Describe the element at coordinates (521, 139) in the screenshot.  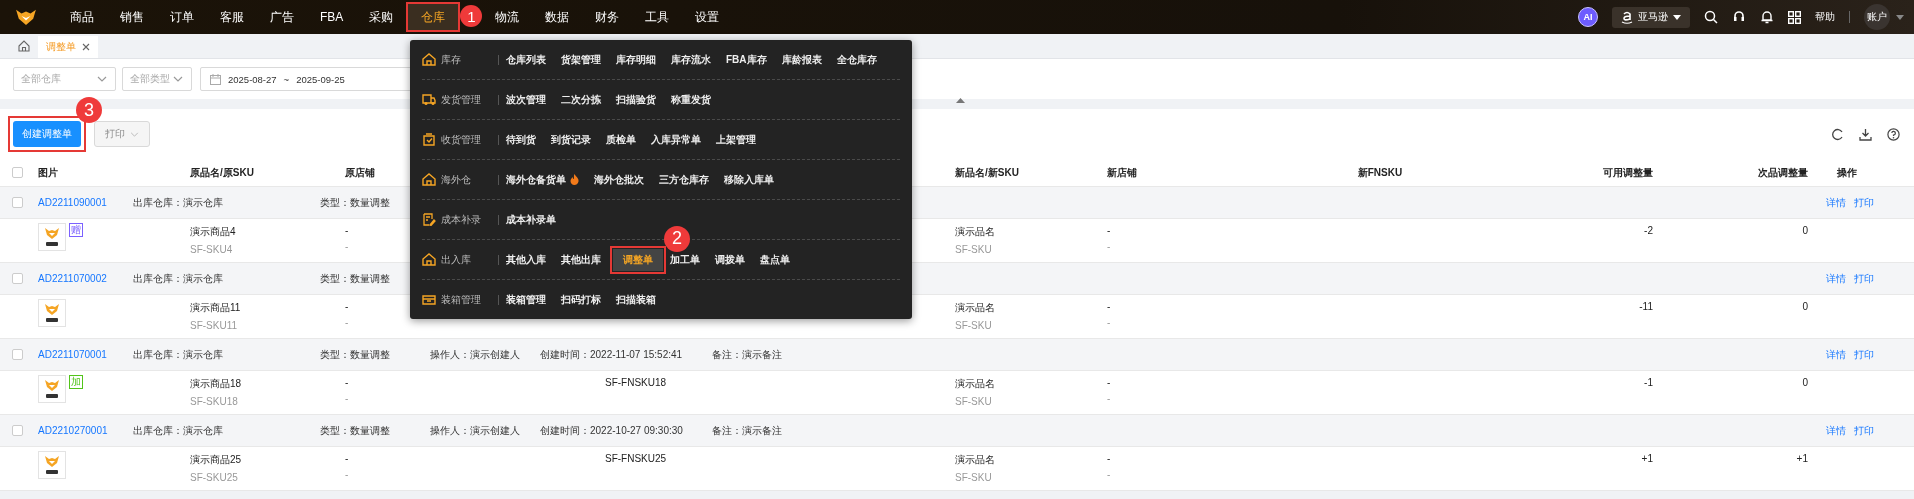
I see `menu-item: 待到货` at that location.